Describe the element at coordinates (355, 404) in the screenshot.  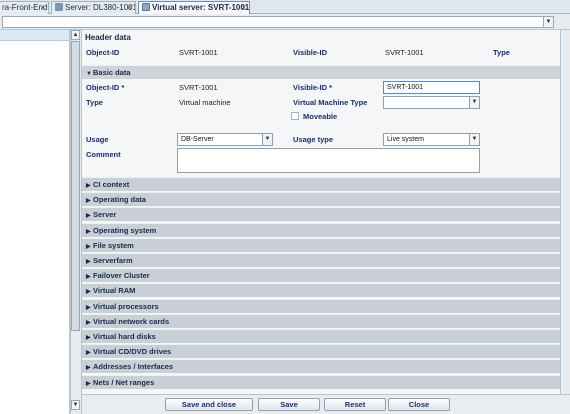
I see `reset-button: Reset` at that location.